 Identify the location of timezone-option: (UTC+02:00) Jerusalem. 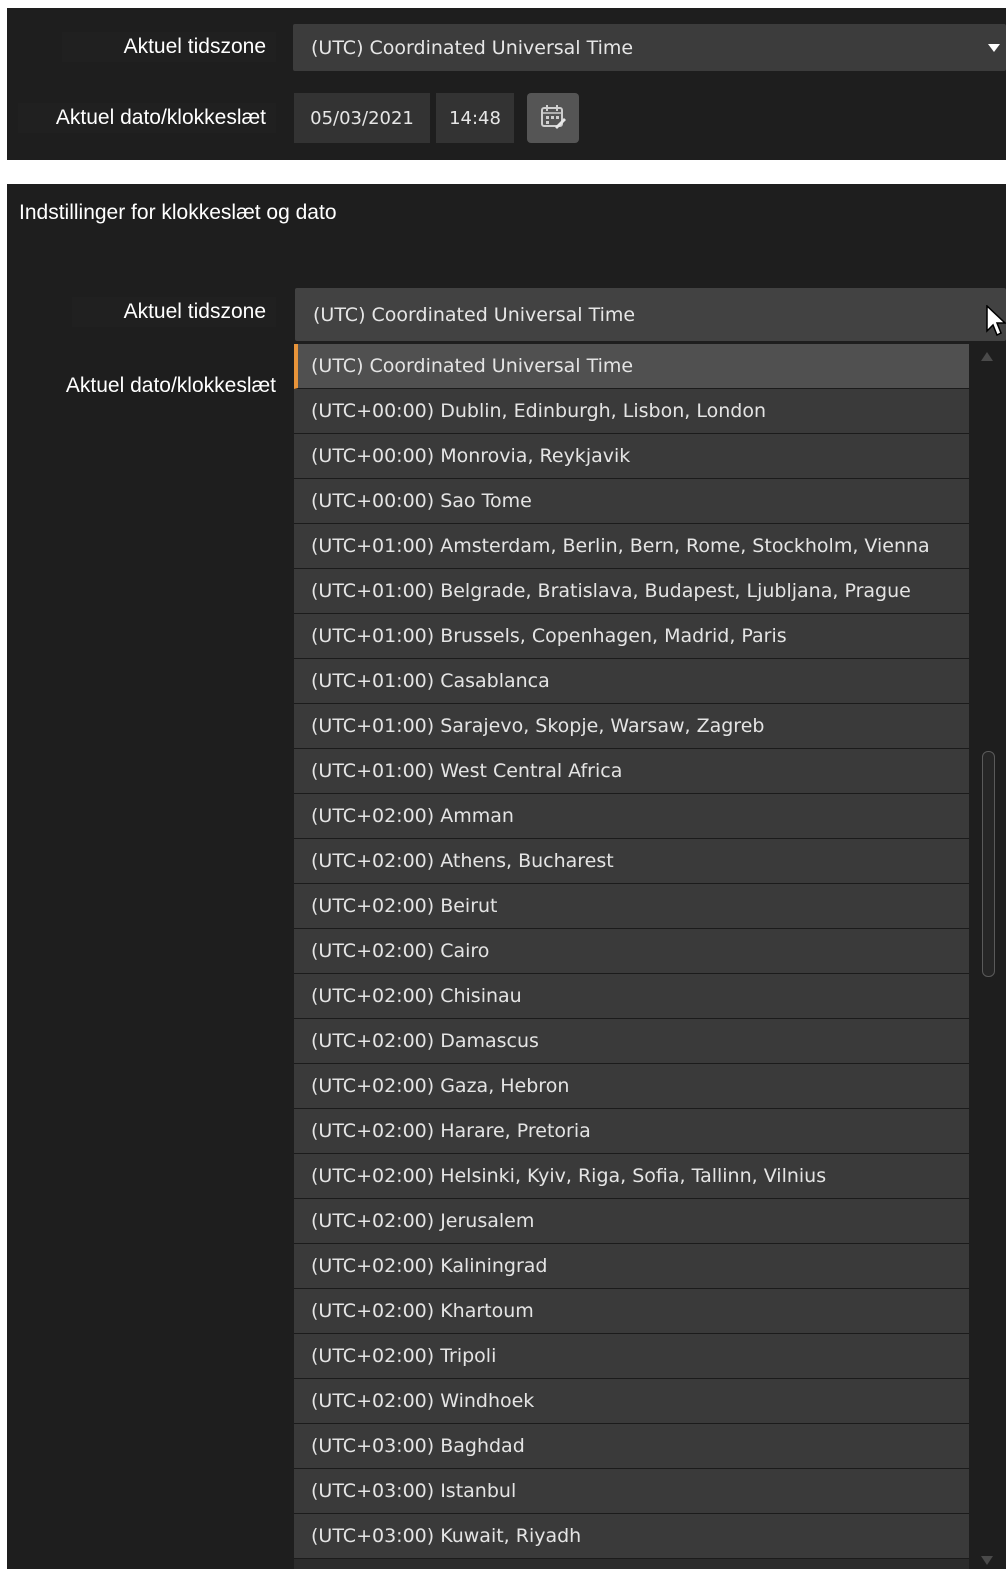
(631, 1221).